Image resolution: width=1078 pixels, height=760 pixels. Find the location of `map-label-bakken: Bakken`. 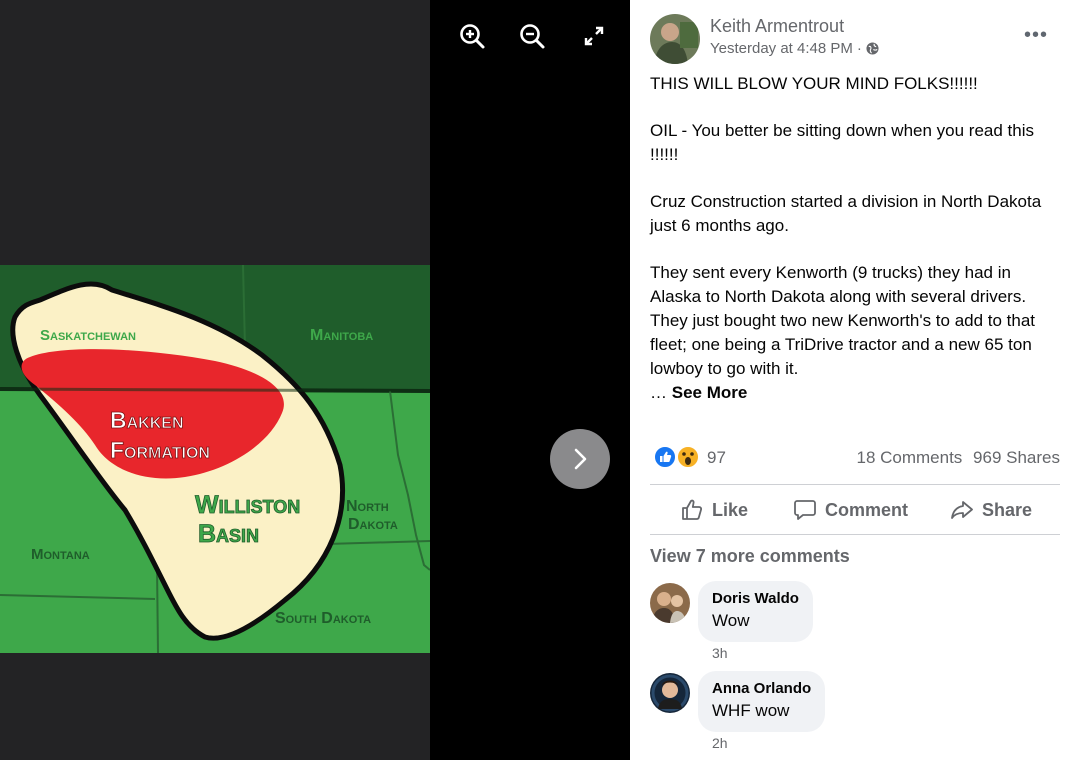

map-label-bakken: Bakken is located at coordinates (147, 420).